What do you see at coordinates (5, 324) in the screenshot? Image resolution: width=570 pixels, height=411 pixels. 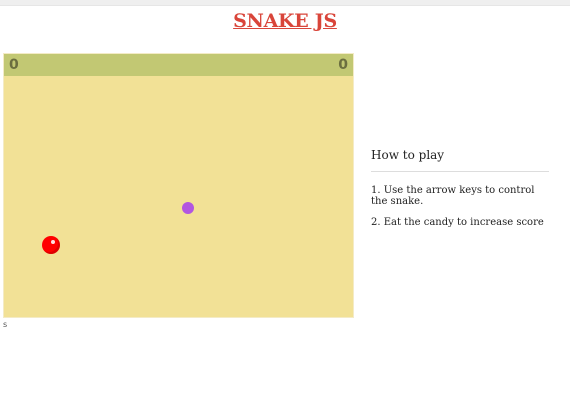 I see `footer-label: s` at bounding box center [5, 324].